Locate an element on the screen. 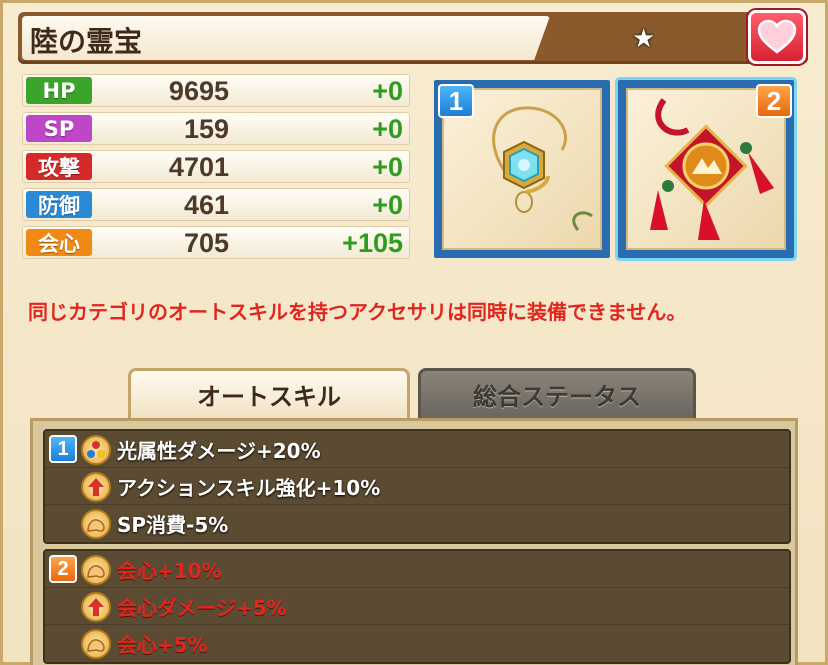 Image resolution: width=828 pixels, height=665 pixels. skill-row: SP消費-5% is located at coordinates (417, 523).